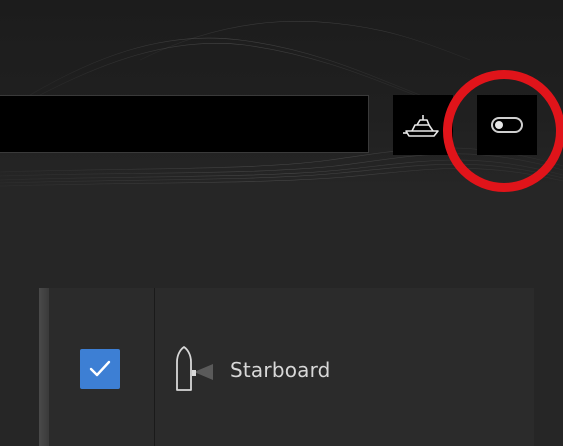 The width and height of the screenshot is (563, 446). Describe the element at coordinates (192, 371) in the screenshot. I see `bow-starboard-thruster-icon` at that location.